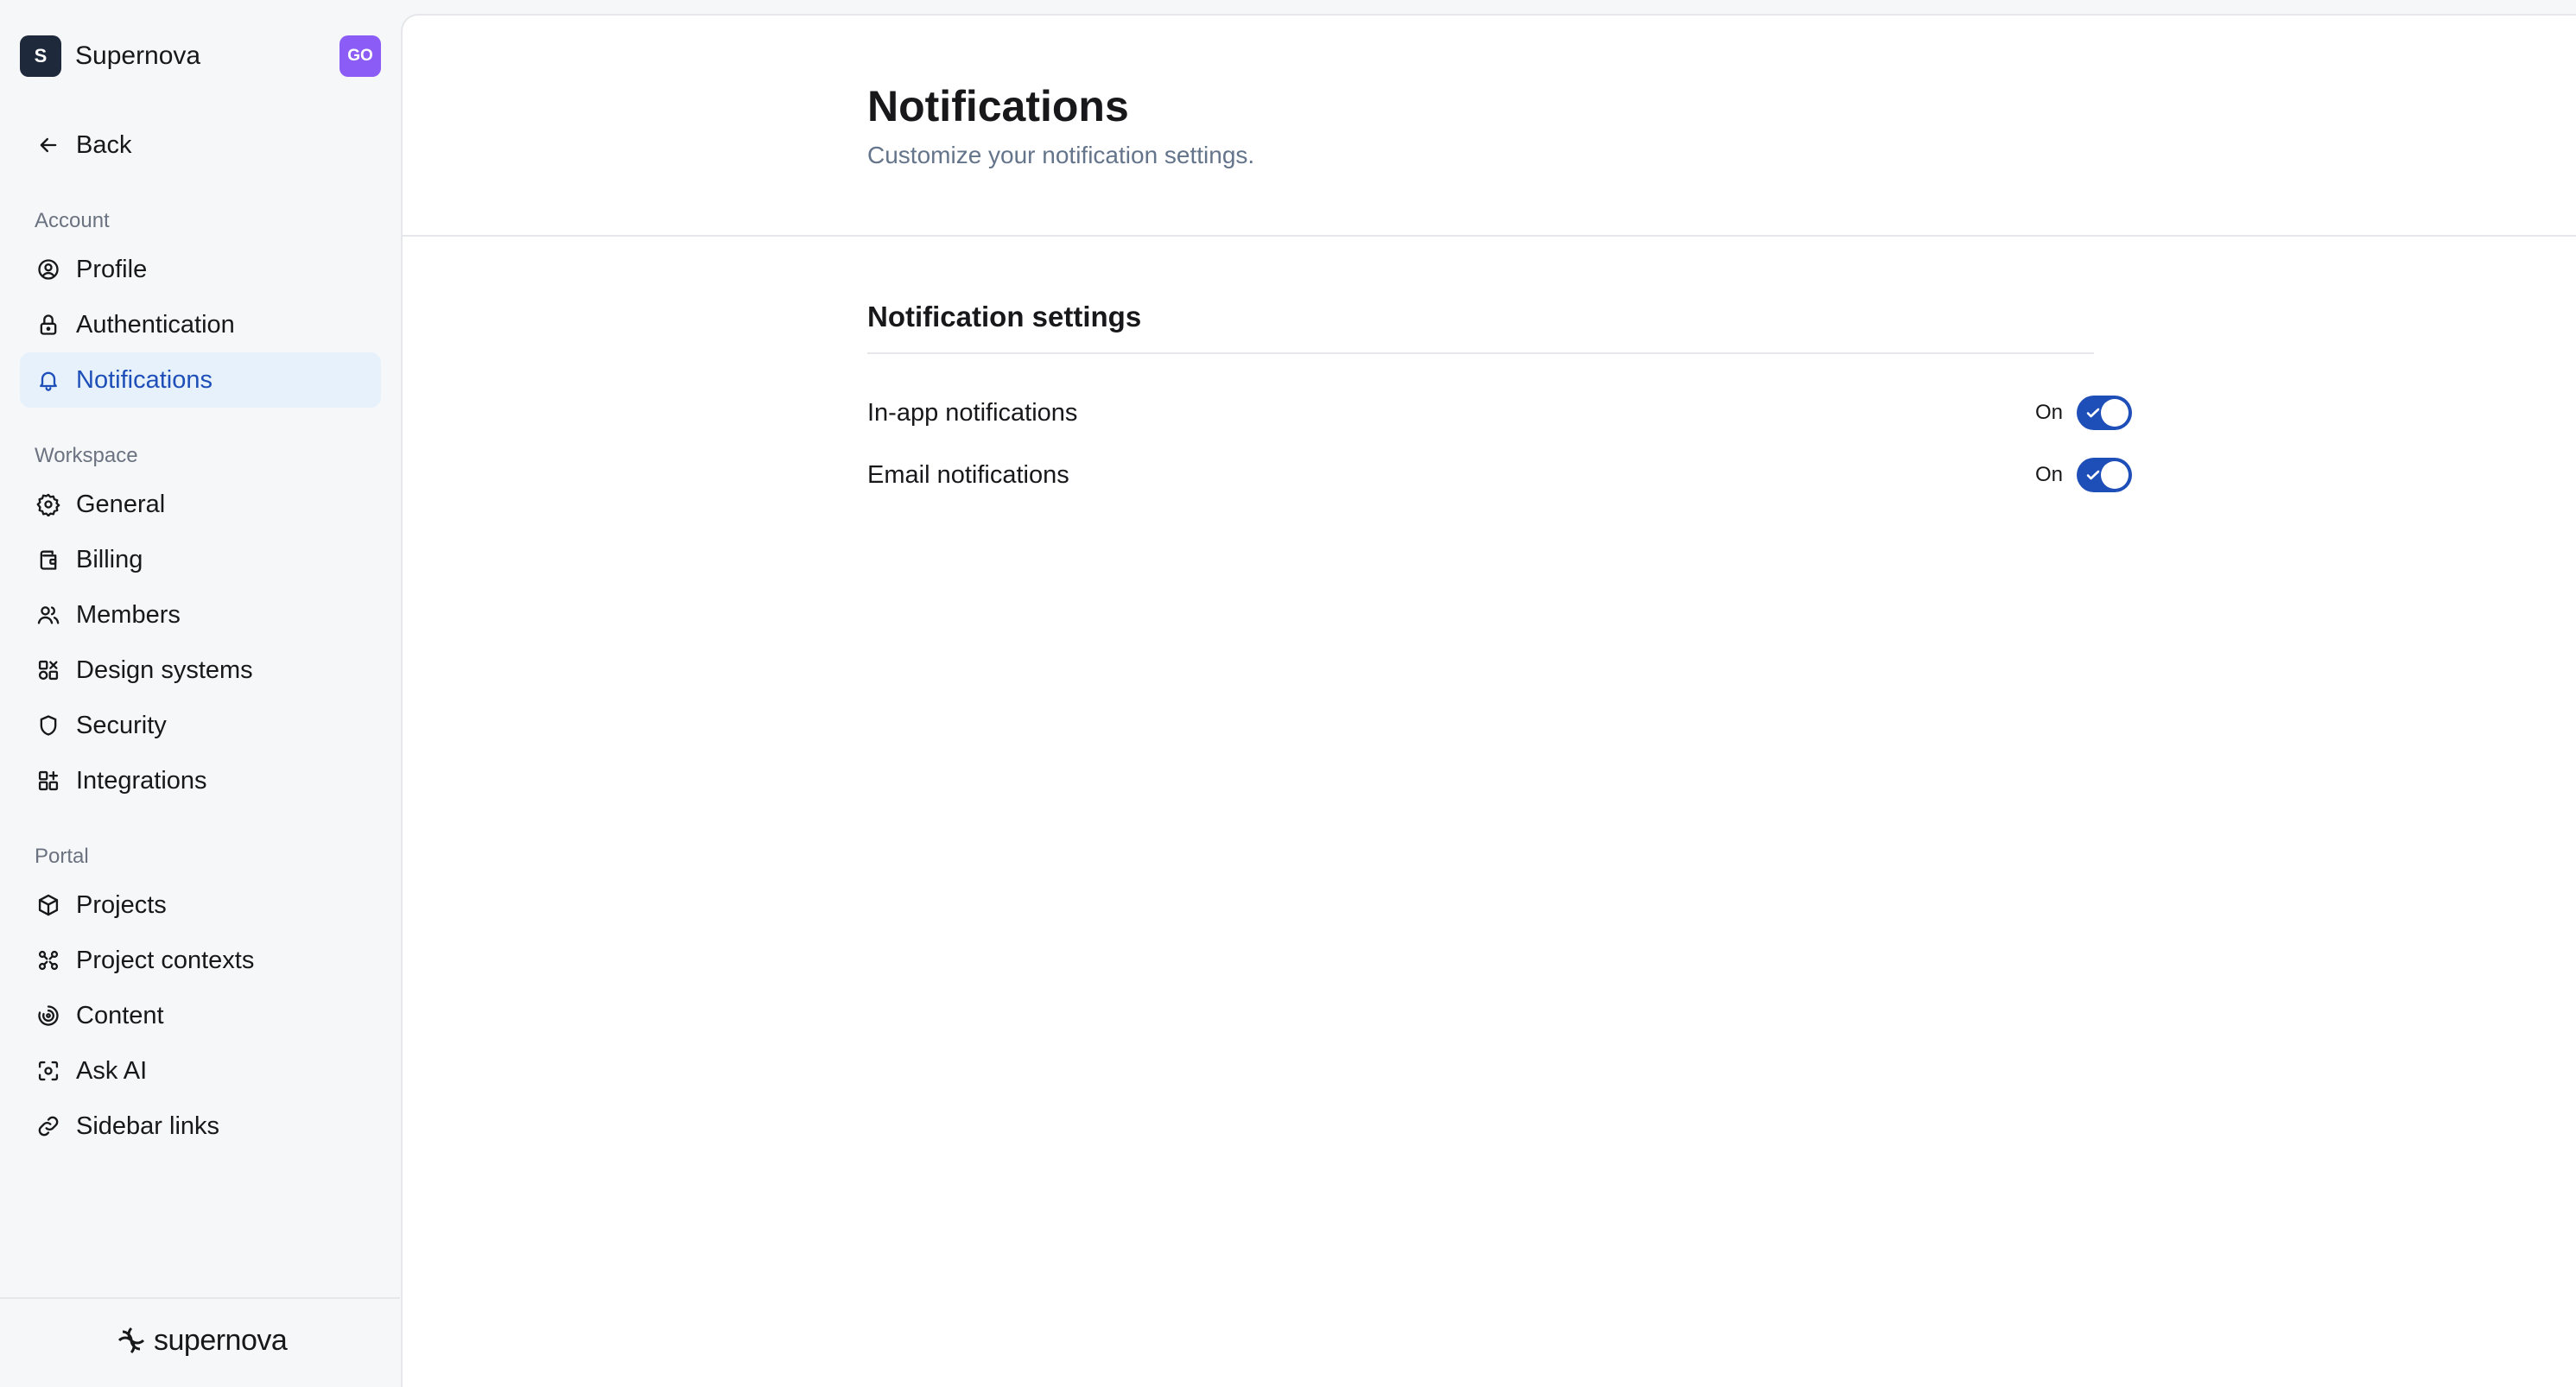 The image size is (2576, 1387). What do you see at coordinates (165, 960) in the screenshot?
I see `sidebar-item-label: Project contexts` at bounding box center [165, 960].